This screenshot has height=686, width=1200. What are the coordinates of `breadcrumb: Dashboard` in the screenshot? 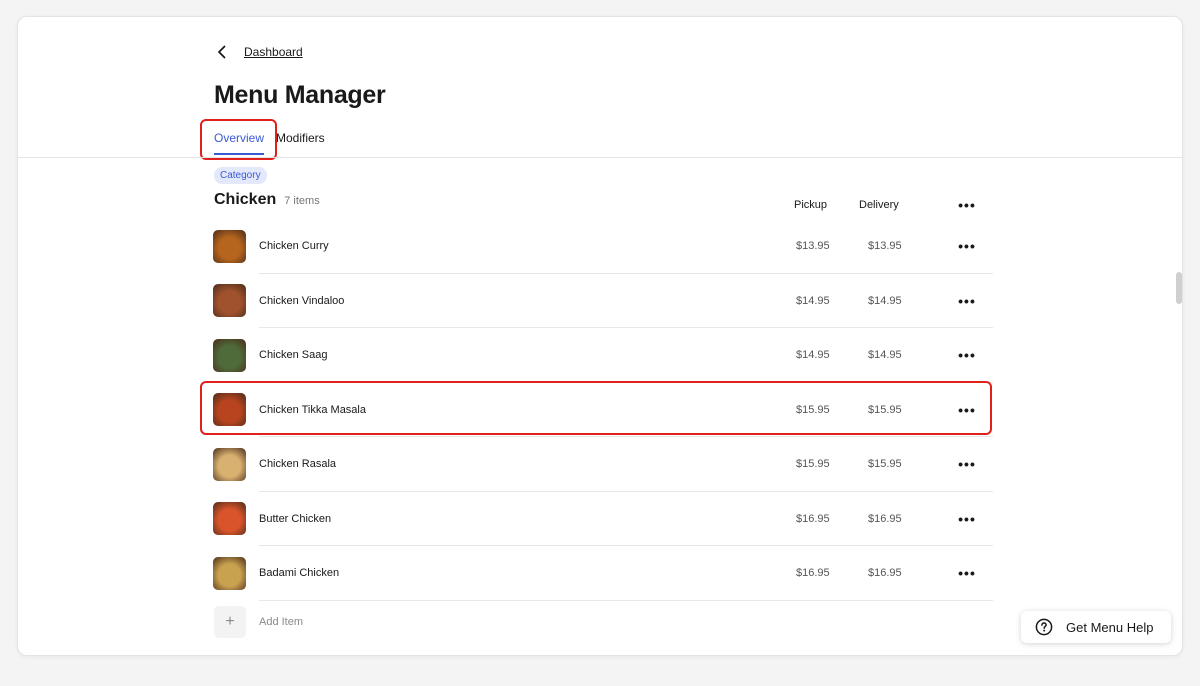 It's located at (258, 52).